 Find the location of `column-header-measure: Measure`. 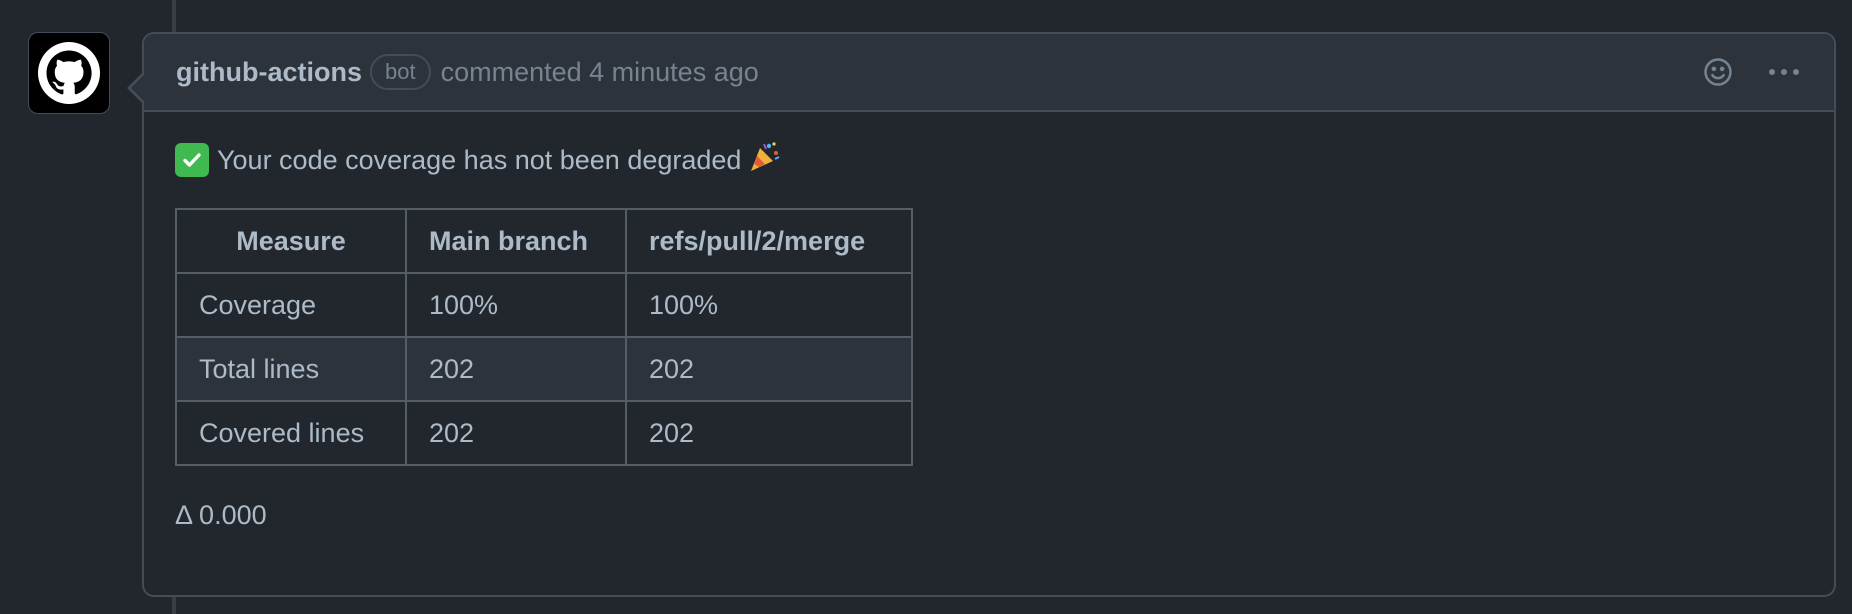

column-header-measure: Measure is located at coordinates (291, 241).